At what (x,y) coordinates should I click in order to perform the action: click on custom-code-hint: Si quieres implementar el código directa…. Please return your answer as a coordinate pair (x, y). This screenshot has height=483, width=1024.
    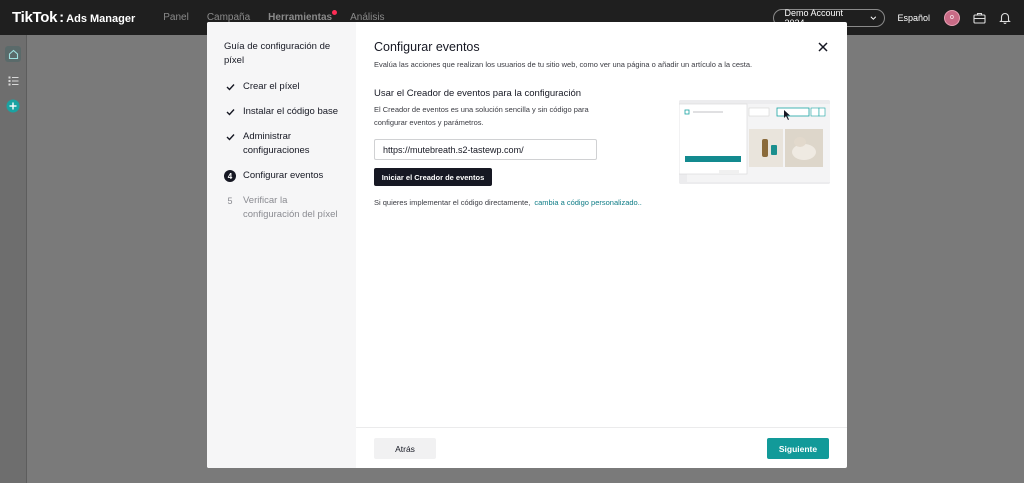
    Looking at the image, I should click on (508, 202).